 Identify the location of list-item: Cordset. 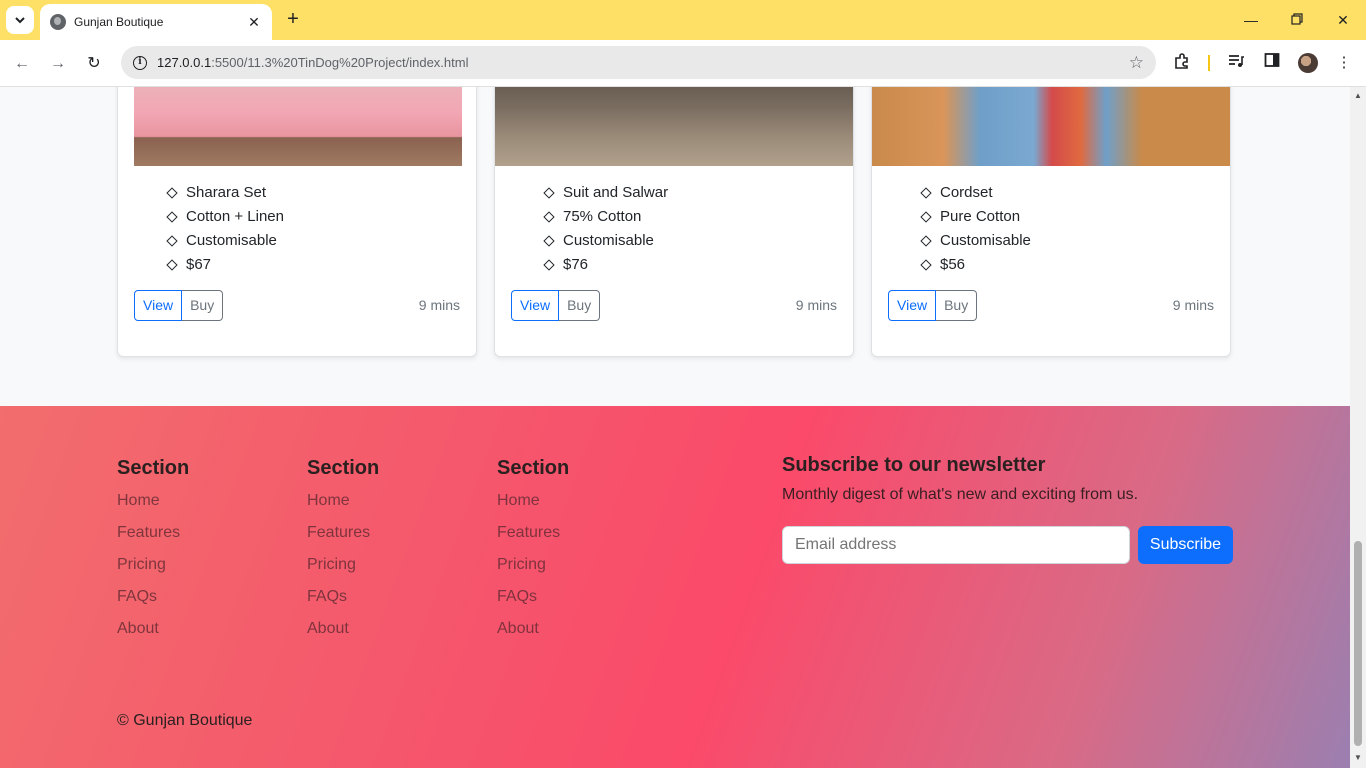
(975, 193).